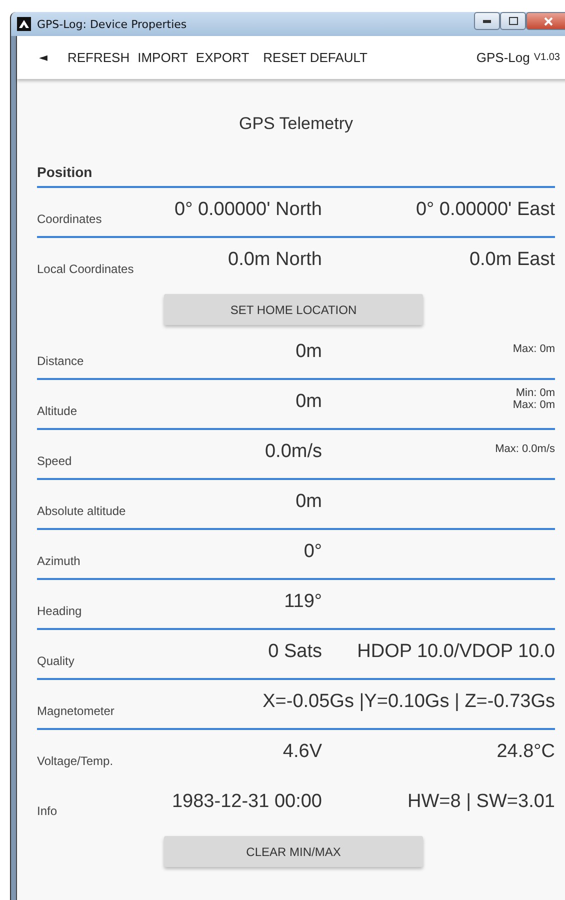  Describe the element at coordinates (302, 602) in the screenshot. I see `field-value: 119°` at that location.